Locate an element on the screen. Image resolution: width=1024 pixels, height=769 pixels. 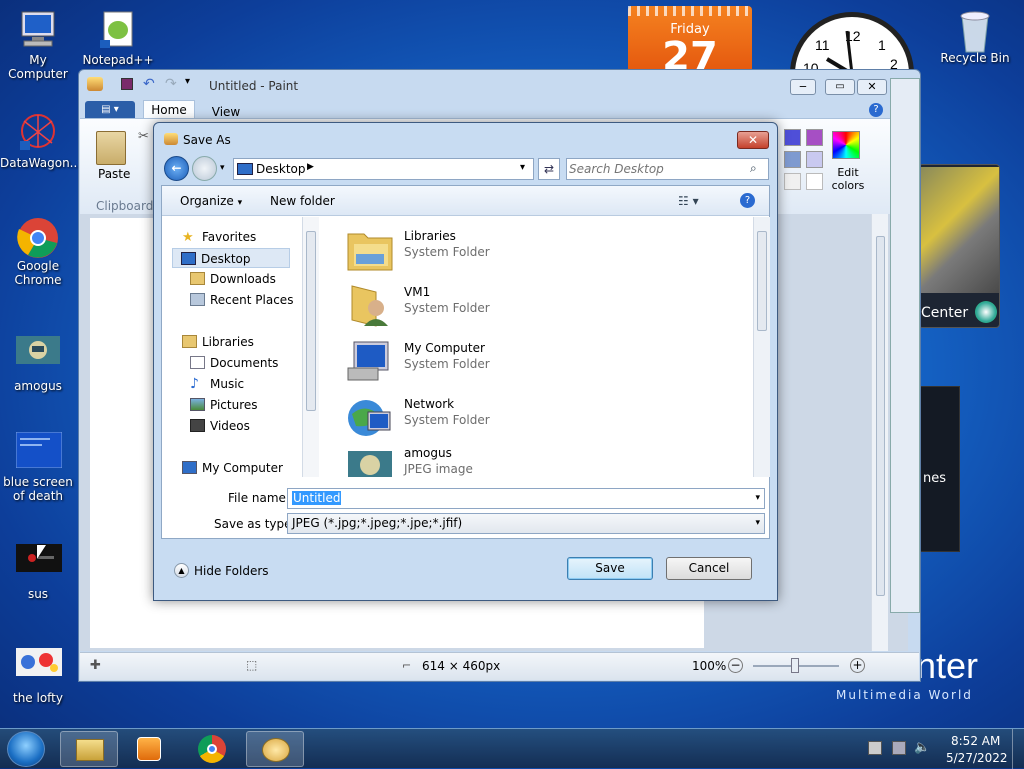
address-bar: Desktop ▶ ▾ is located at coordinates (383, 169).